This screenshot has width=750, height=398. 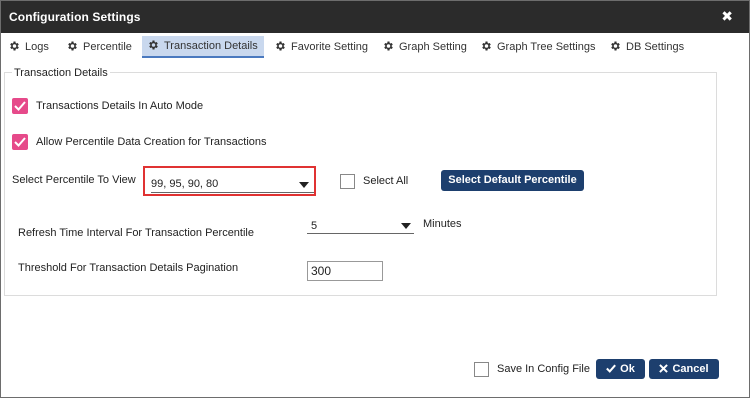 What do you see at coordinates (37, 47) in the screenshot?
I see `tab-label: Logs` at bounding box center [37, 47].